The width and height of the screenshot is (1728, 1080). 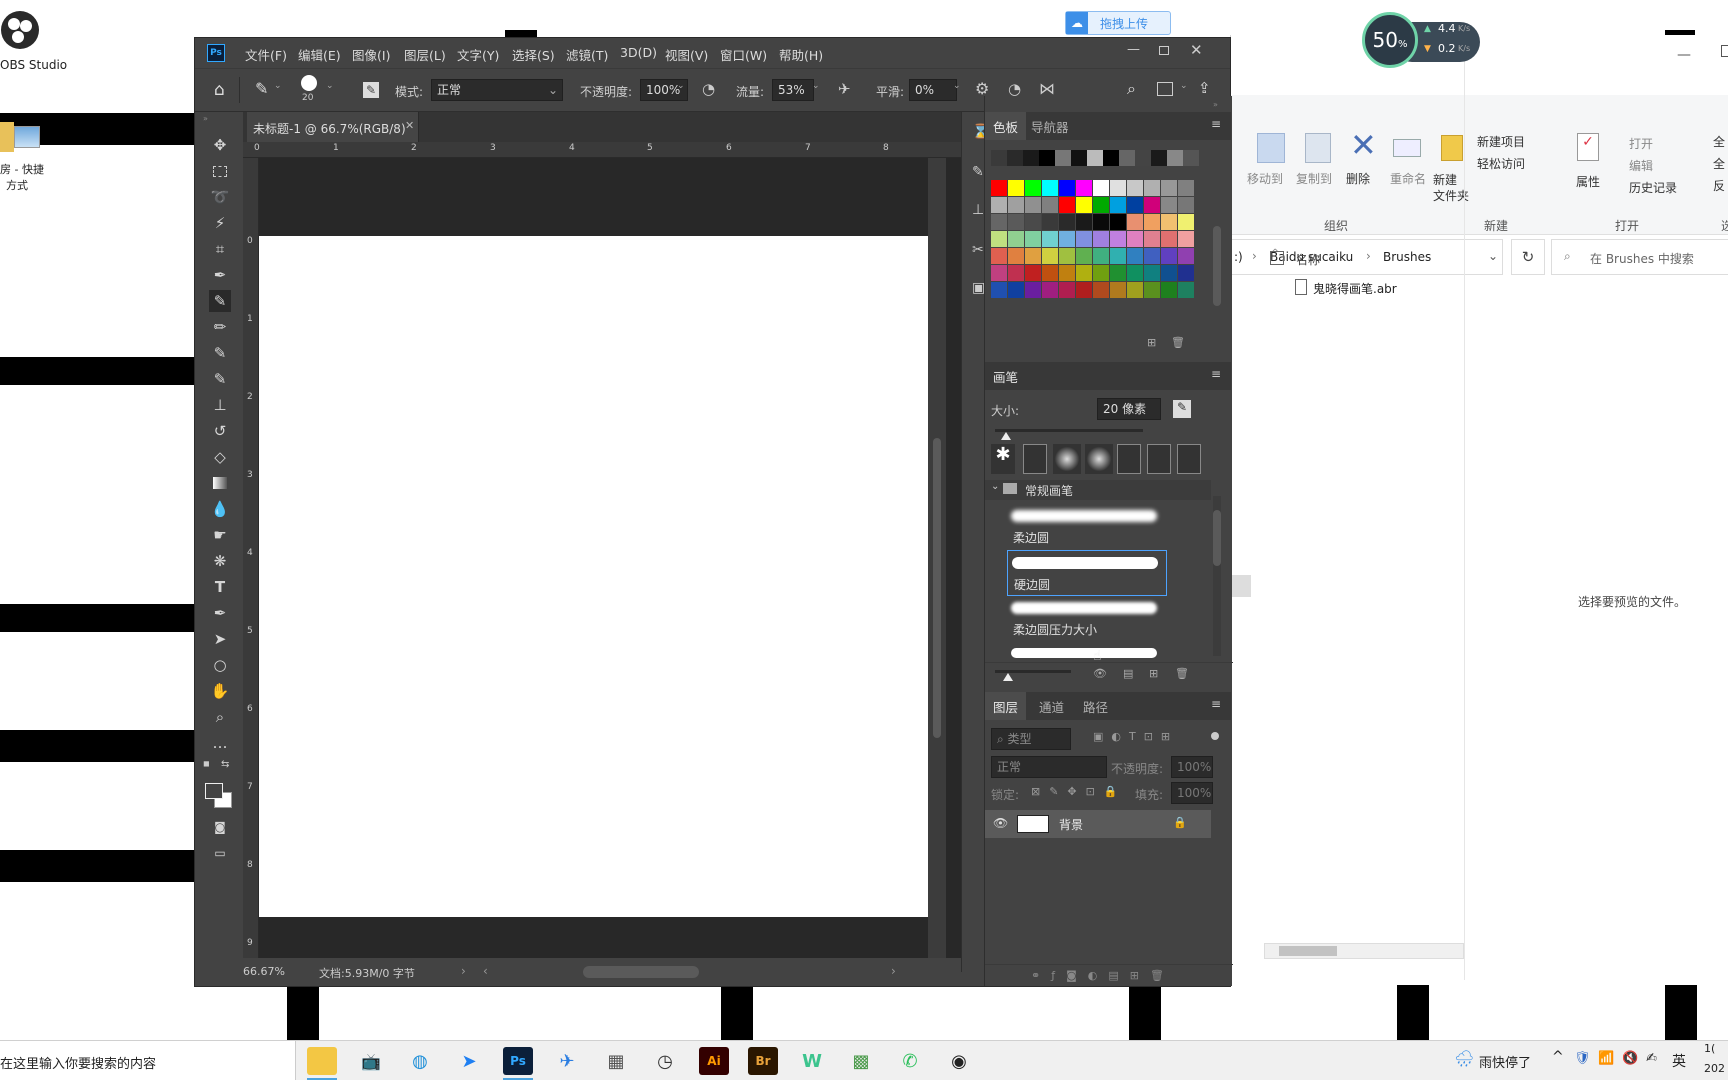 I want to click on taskbar-search: 在这里输入你要搜索的内容, so click(x=148, y=1060).